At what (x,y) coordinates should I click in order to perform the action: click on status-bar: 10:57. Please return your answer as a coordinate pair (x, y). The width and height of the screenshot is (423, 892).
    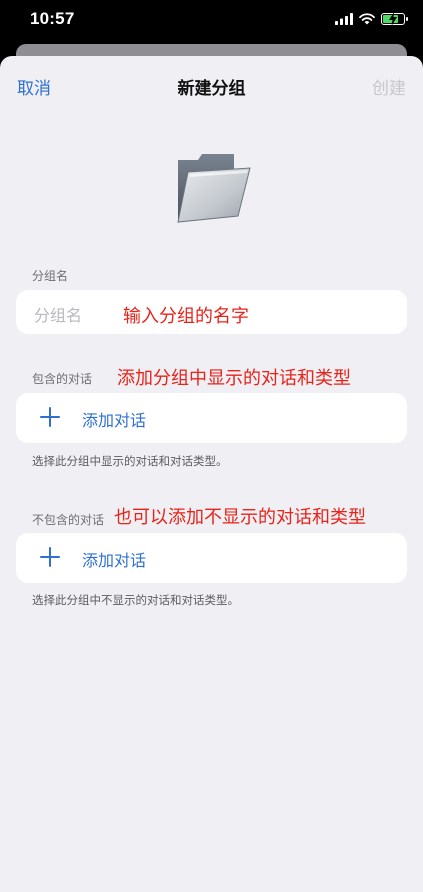
    Looking at the image, I should click on (211, 22).